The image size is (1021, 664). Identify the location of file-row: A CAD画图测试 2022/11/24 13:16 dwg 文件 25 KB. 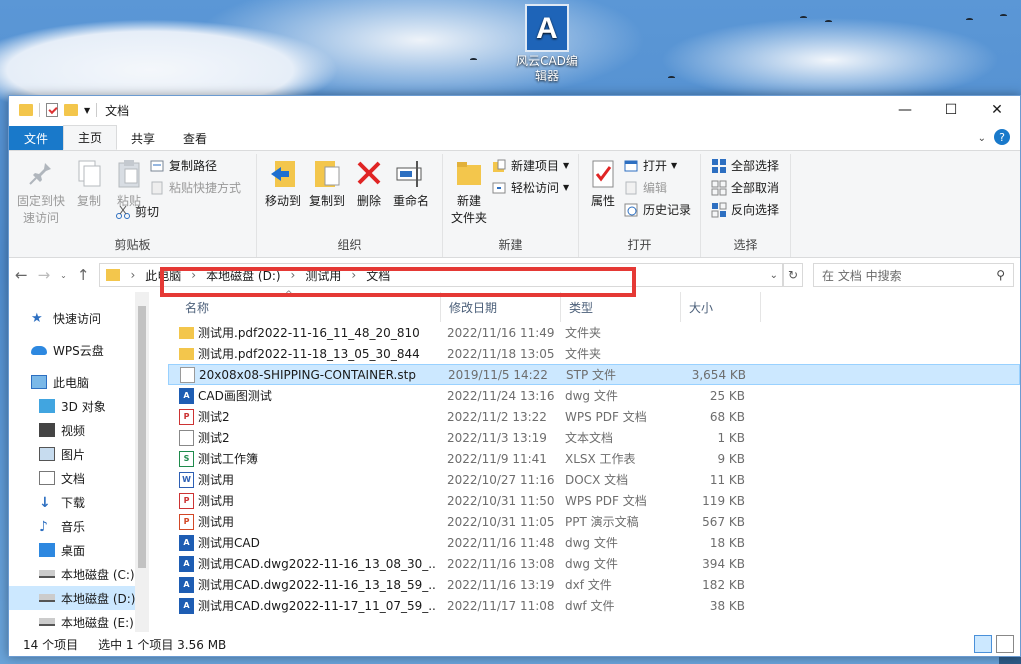
(594, 395).